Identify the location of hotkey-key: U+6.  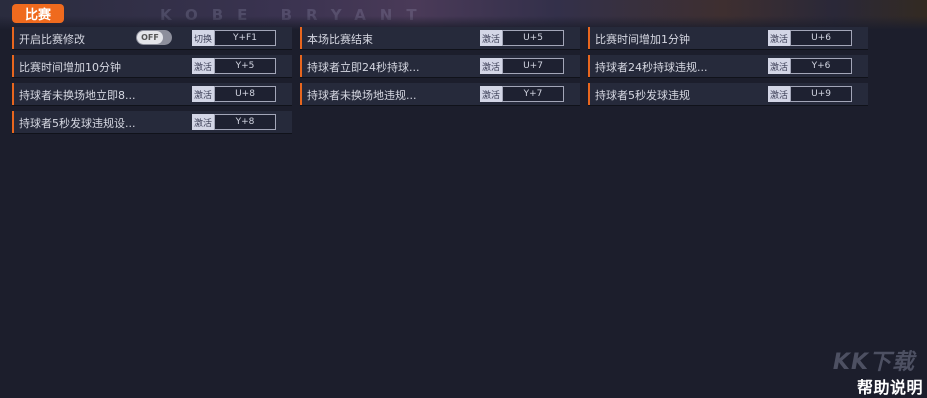
(821, 38).